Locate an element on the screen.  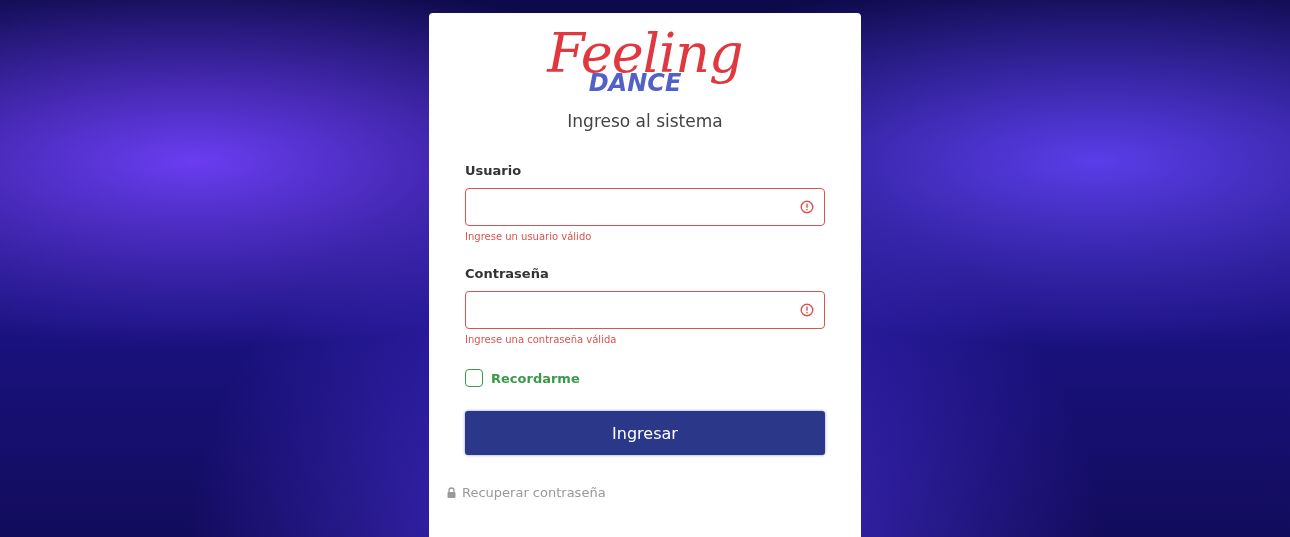
error-message: Ingrese una contraseña válida is located at coordinates (541, 339).